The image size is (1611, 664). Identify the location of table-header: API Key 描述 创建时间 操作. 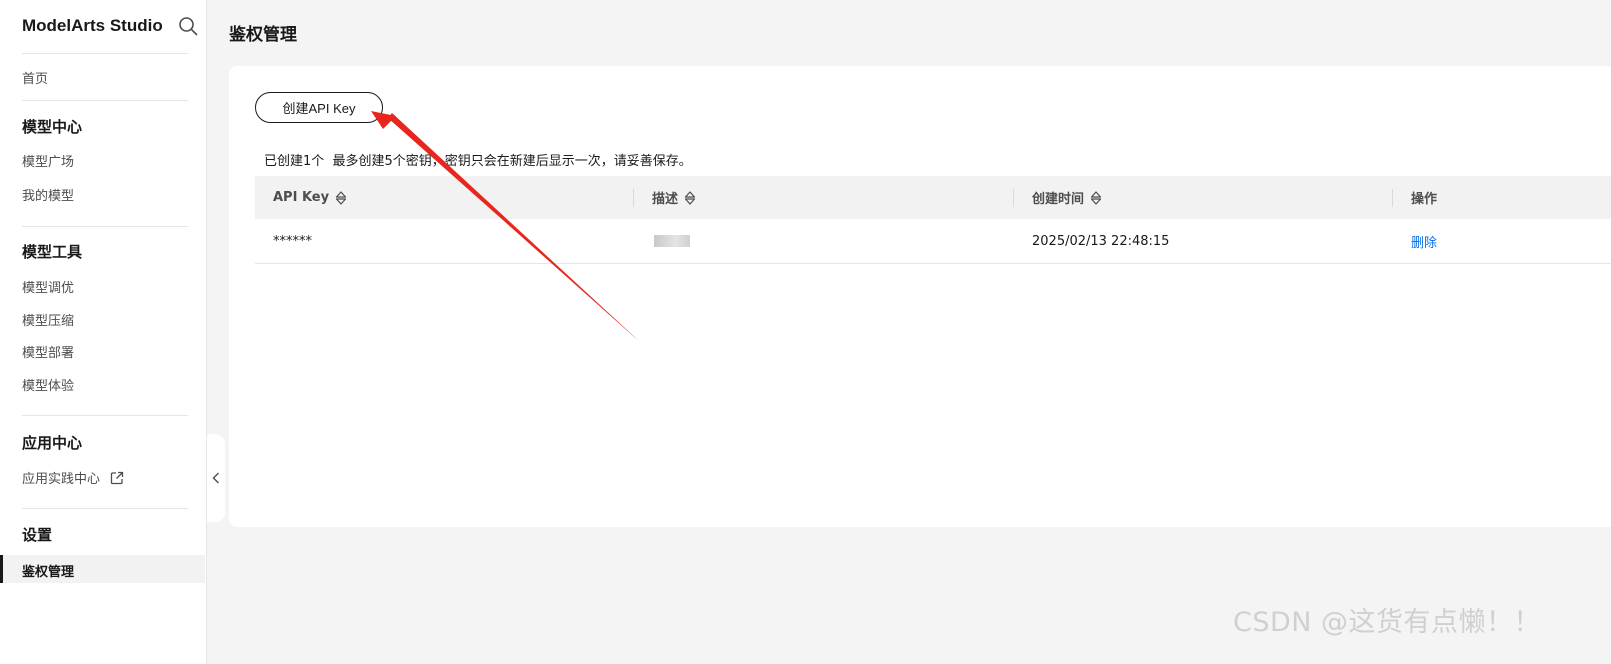
(933, 197).